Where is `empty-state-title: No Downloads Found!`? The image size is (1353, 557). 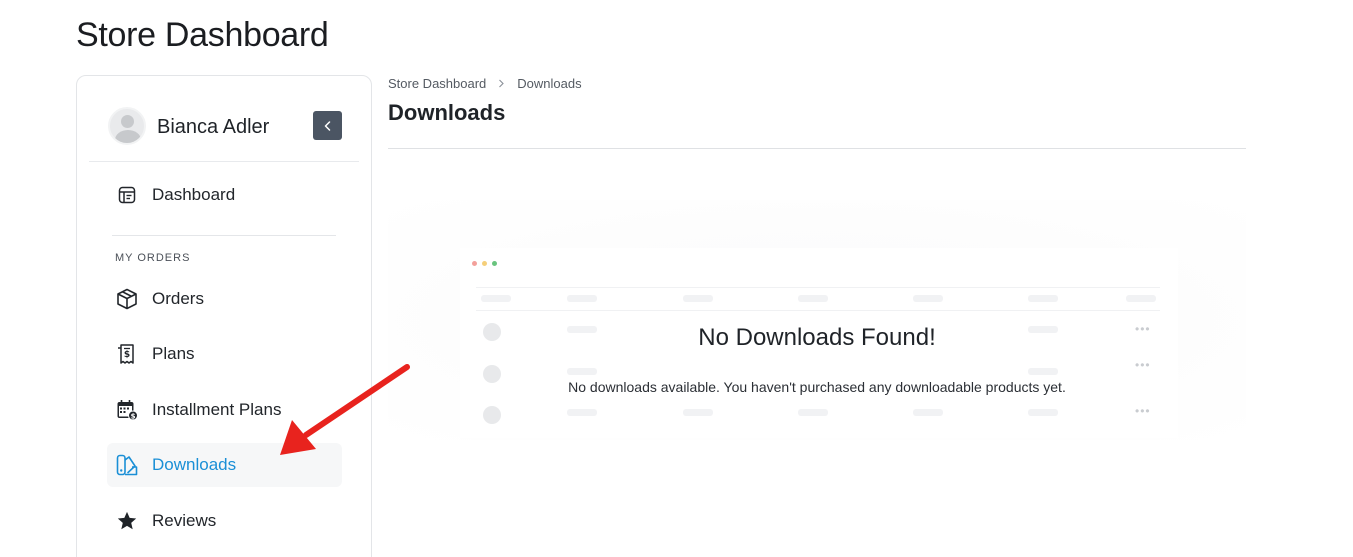
empty-state-title: No Downloads Found! is located at coordinates (817, 337).